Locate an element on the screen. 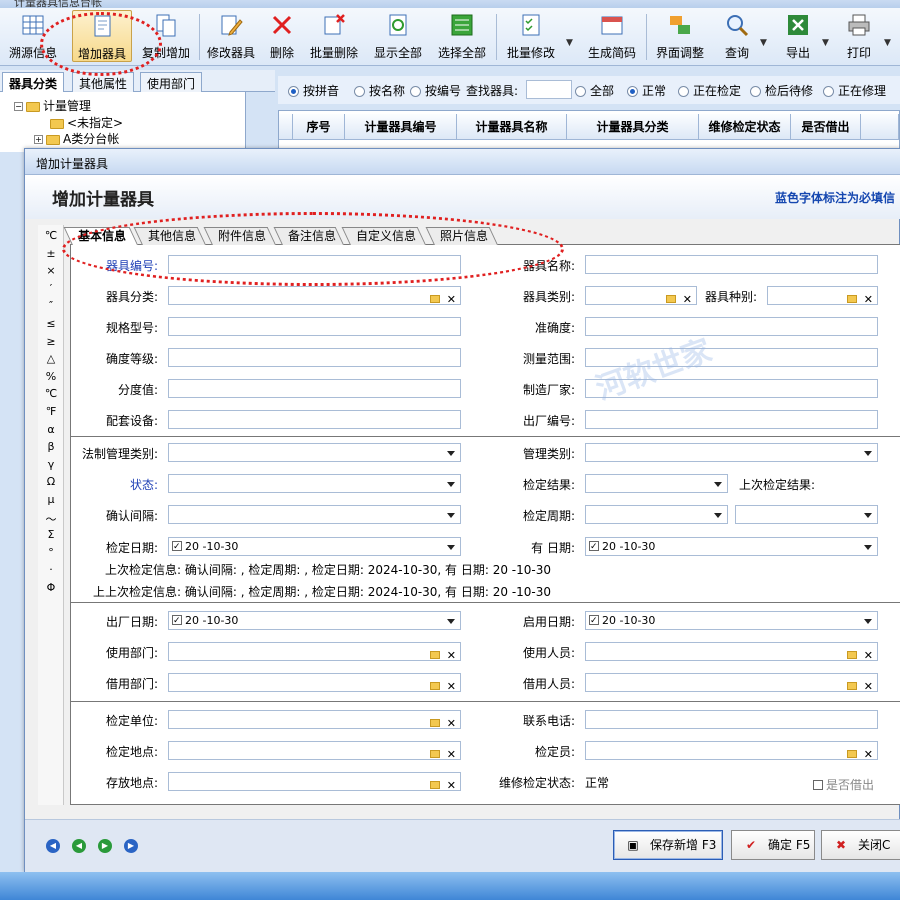 The image size is (900, 900). start-date-picker: 20 -10-30 is located at coordinates (731, 620).